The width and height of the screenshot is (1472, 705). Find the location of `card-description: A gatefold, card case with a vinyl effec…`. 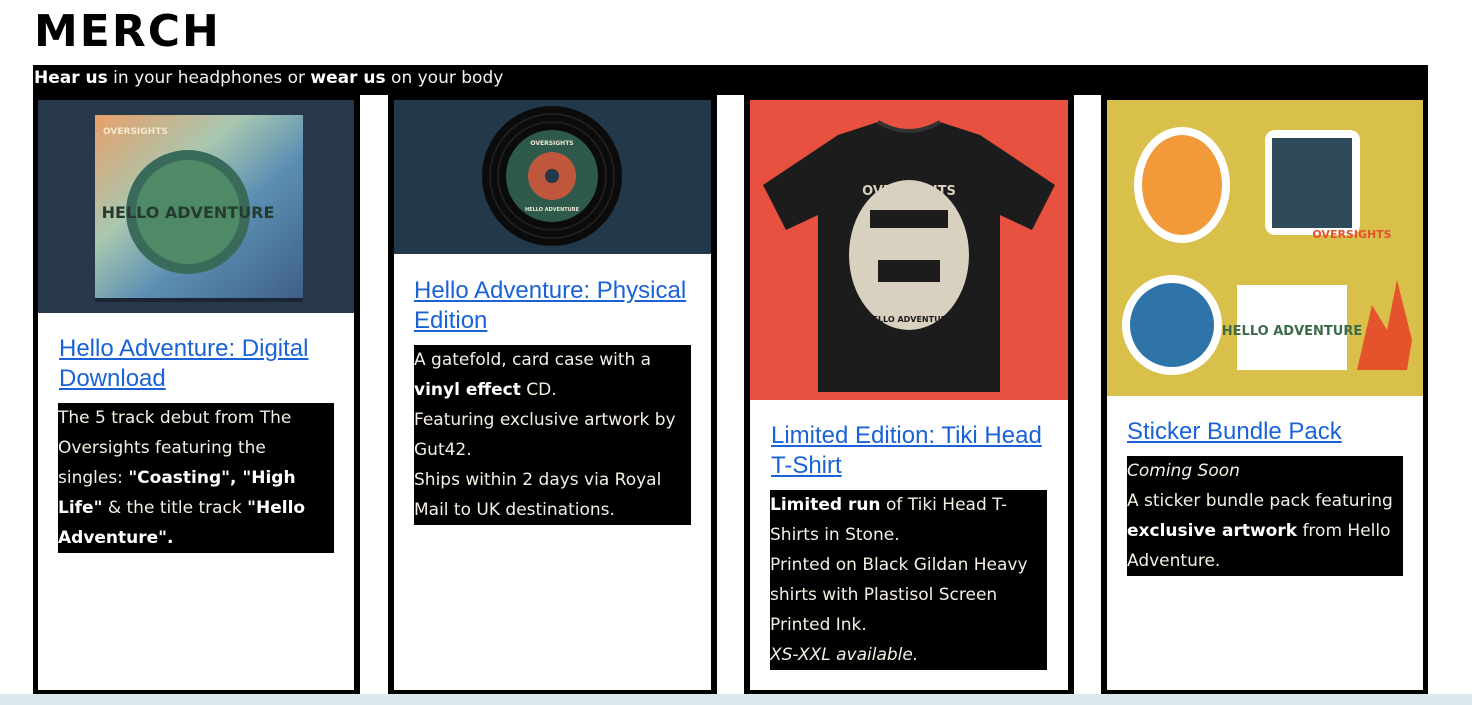

card-description: A gatefold, card case with a vinyl effec… is located at coordinates (552, 435).